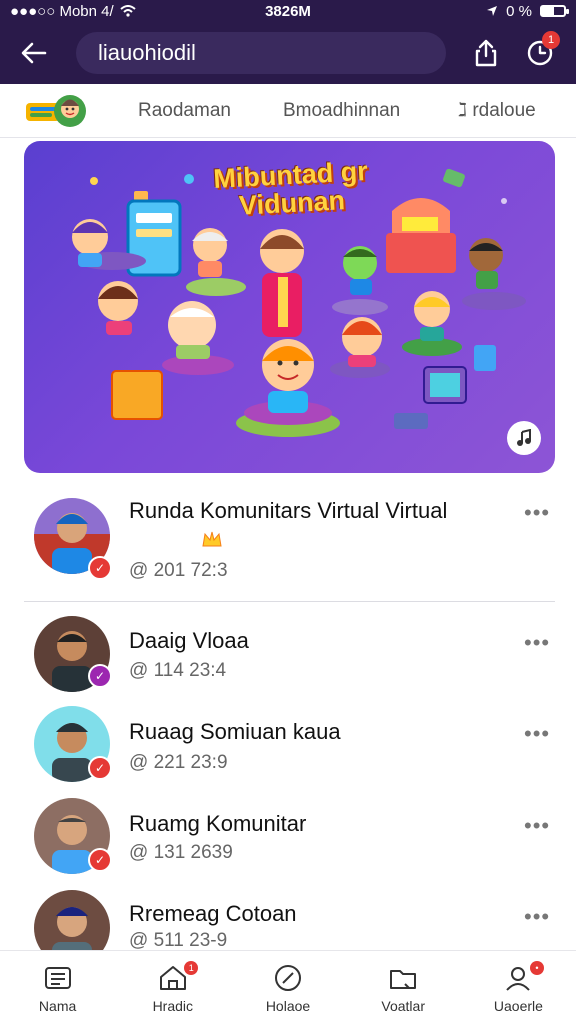 This screenshot has height=1024, width=576. I want to click on list-item-meta: @ 131 2639, so click(181, 852).